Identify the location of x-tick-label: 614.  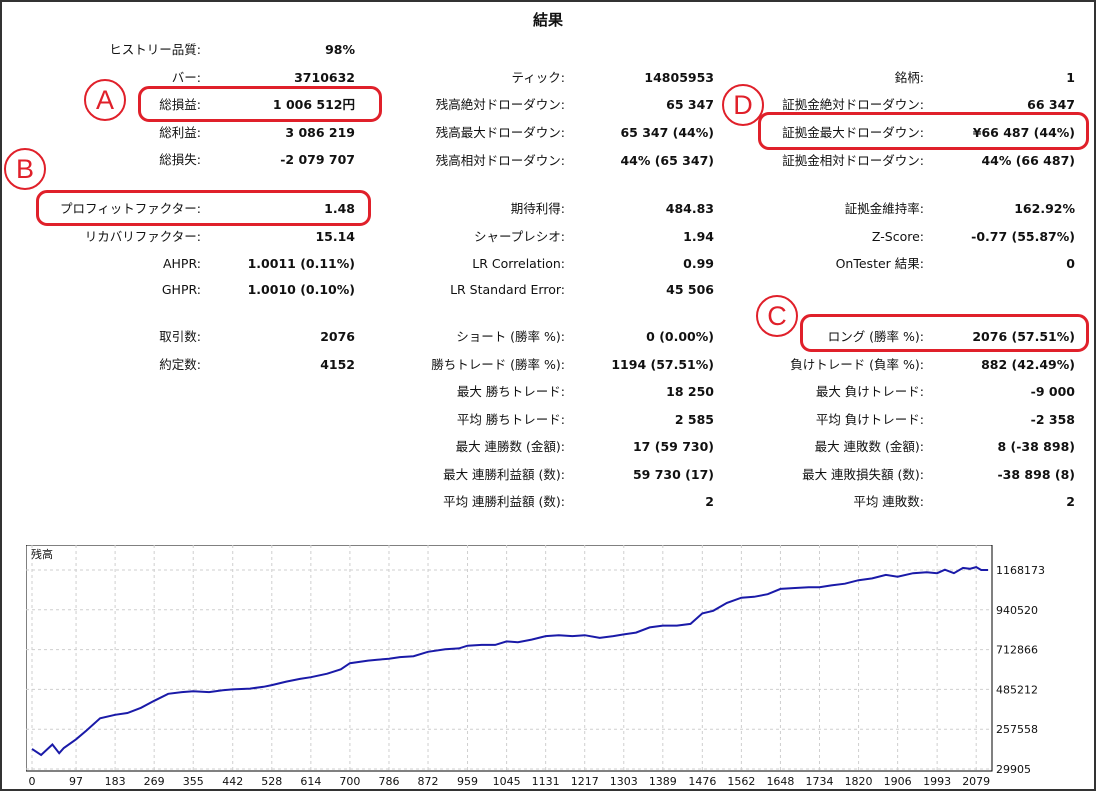
(310, 781).